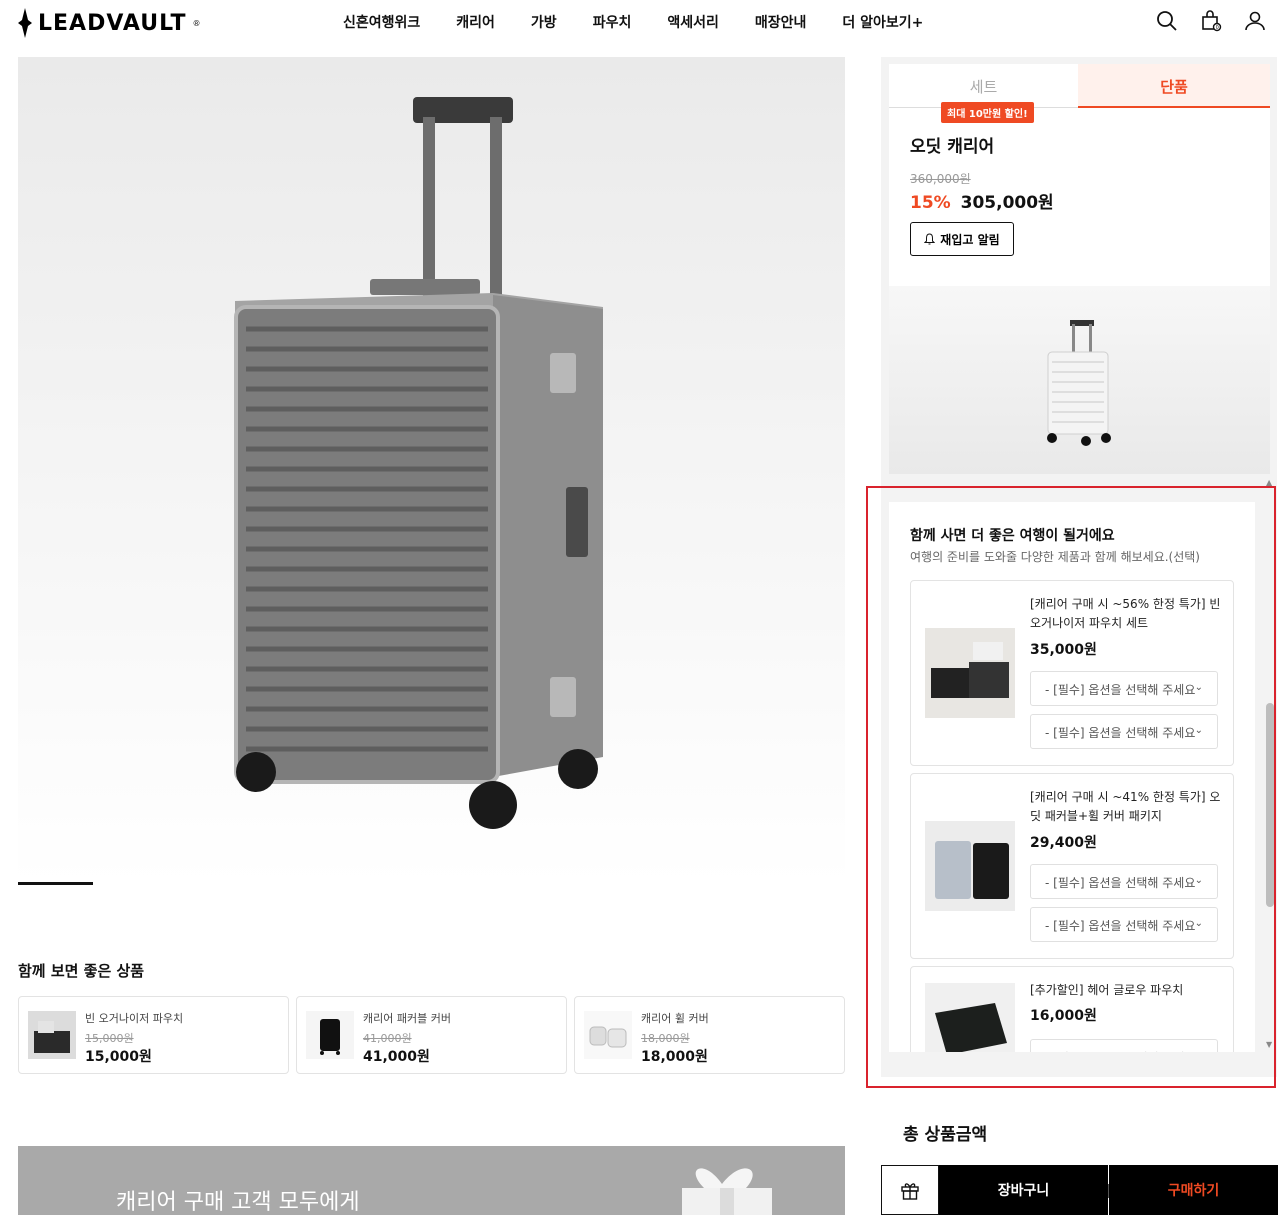 The image size is (1278, 1215). Describe the element at coordinates (81, 971) in the screenshot. I see `related-products-title: 함께 보면 좋은 상품` at that location.